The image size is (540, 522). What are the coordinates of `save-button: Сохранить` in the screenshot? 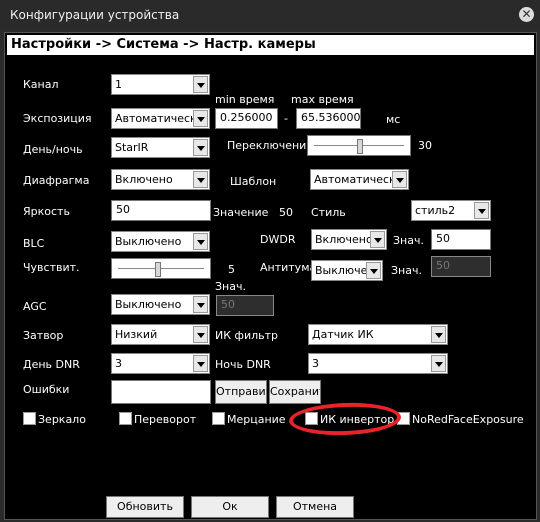 It's located at (295, 392).